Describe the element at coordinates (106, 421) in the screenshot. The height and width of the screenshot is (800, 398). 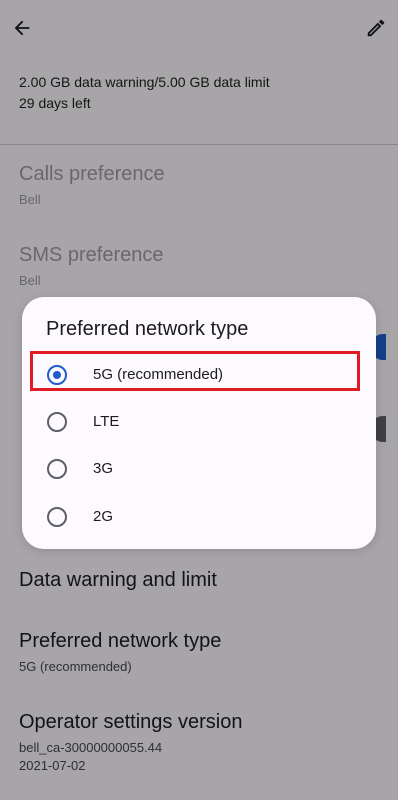
I see `option-lte-label: LTE` at that location.